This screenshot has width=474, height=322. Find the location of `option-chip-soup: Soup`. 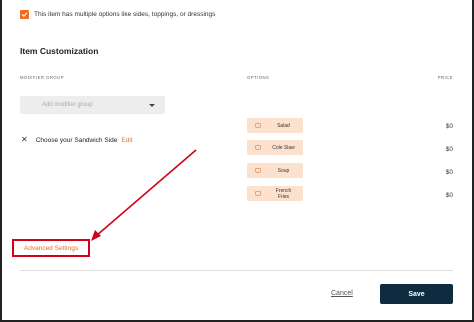

option-chip-soup: Soup is located at coordinates (275, 170).